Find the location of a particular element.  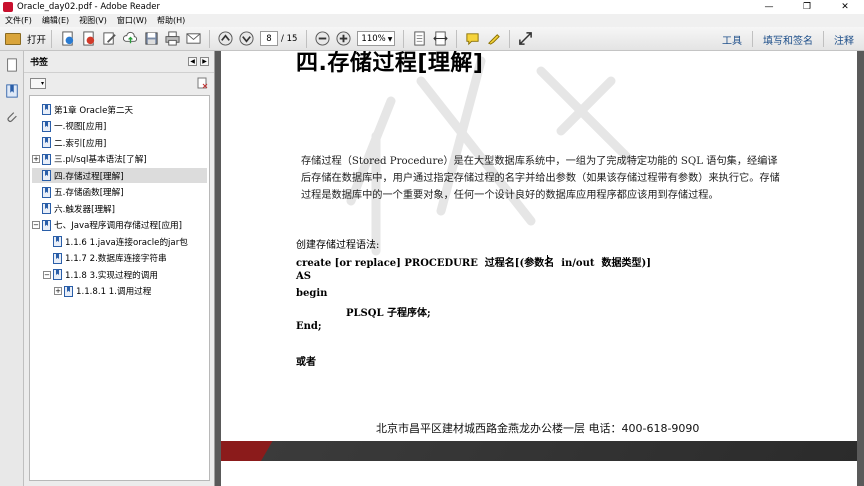

or-label: 或者 is located at coordinates (306, 362).